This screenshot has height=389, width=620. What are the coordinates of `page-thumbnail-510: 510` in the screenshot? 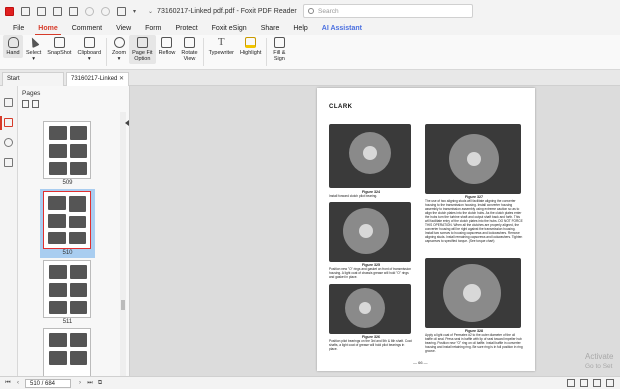 It's located at (67, 223).